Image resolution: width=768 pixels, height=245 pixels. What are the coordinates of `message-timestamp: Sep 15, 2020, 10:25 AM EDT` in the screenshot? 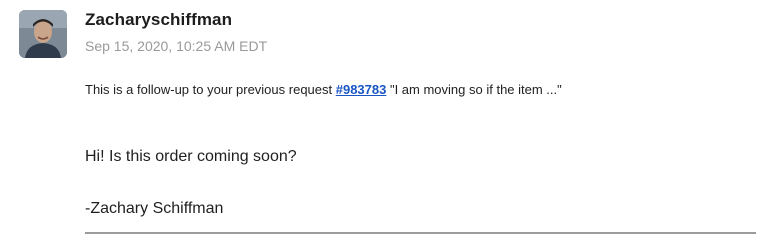 It's located at (176, 46).